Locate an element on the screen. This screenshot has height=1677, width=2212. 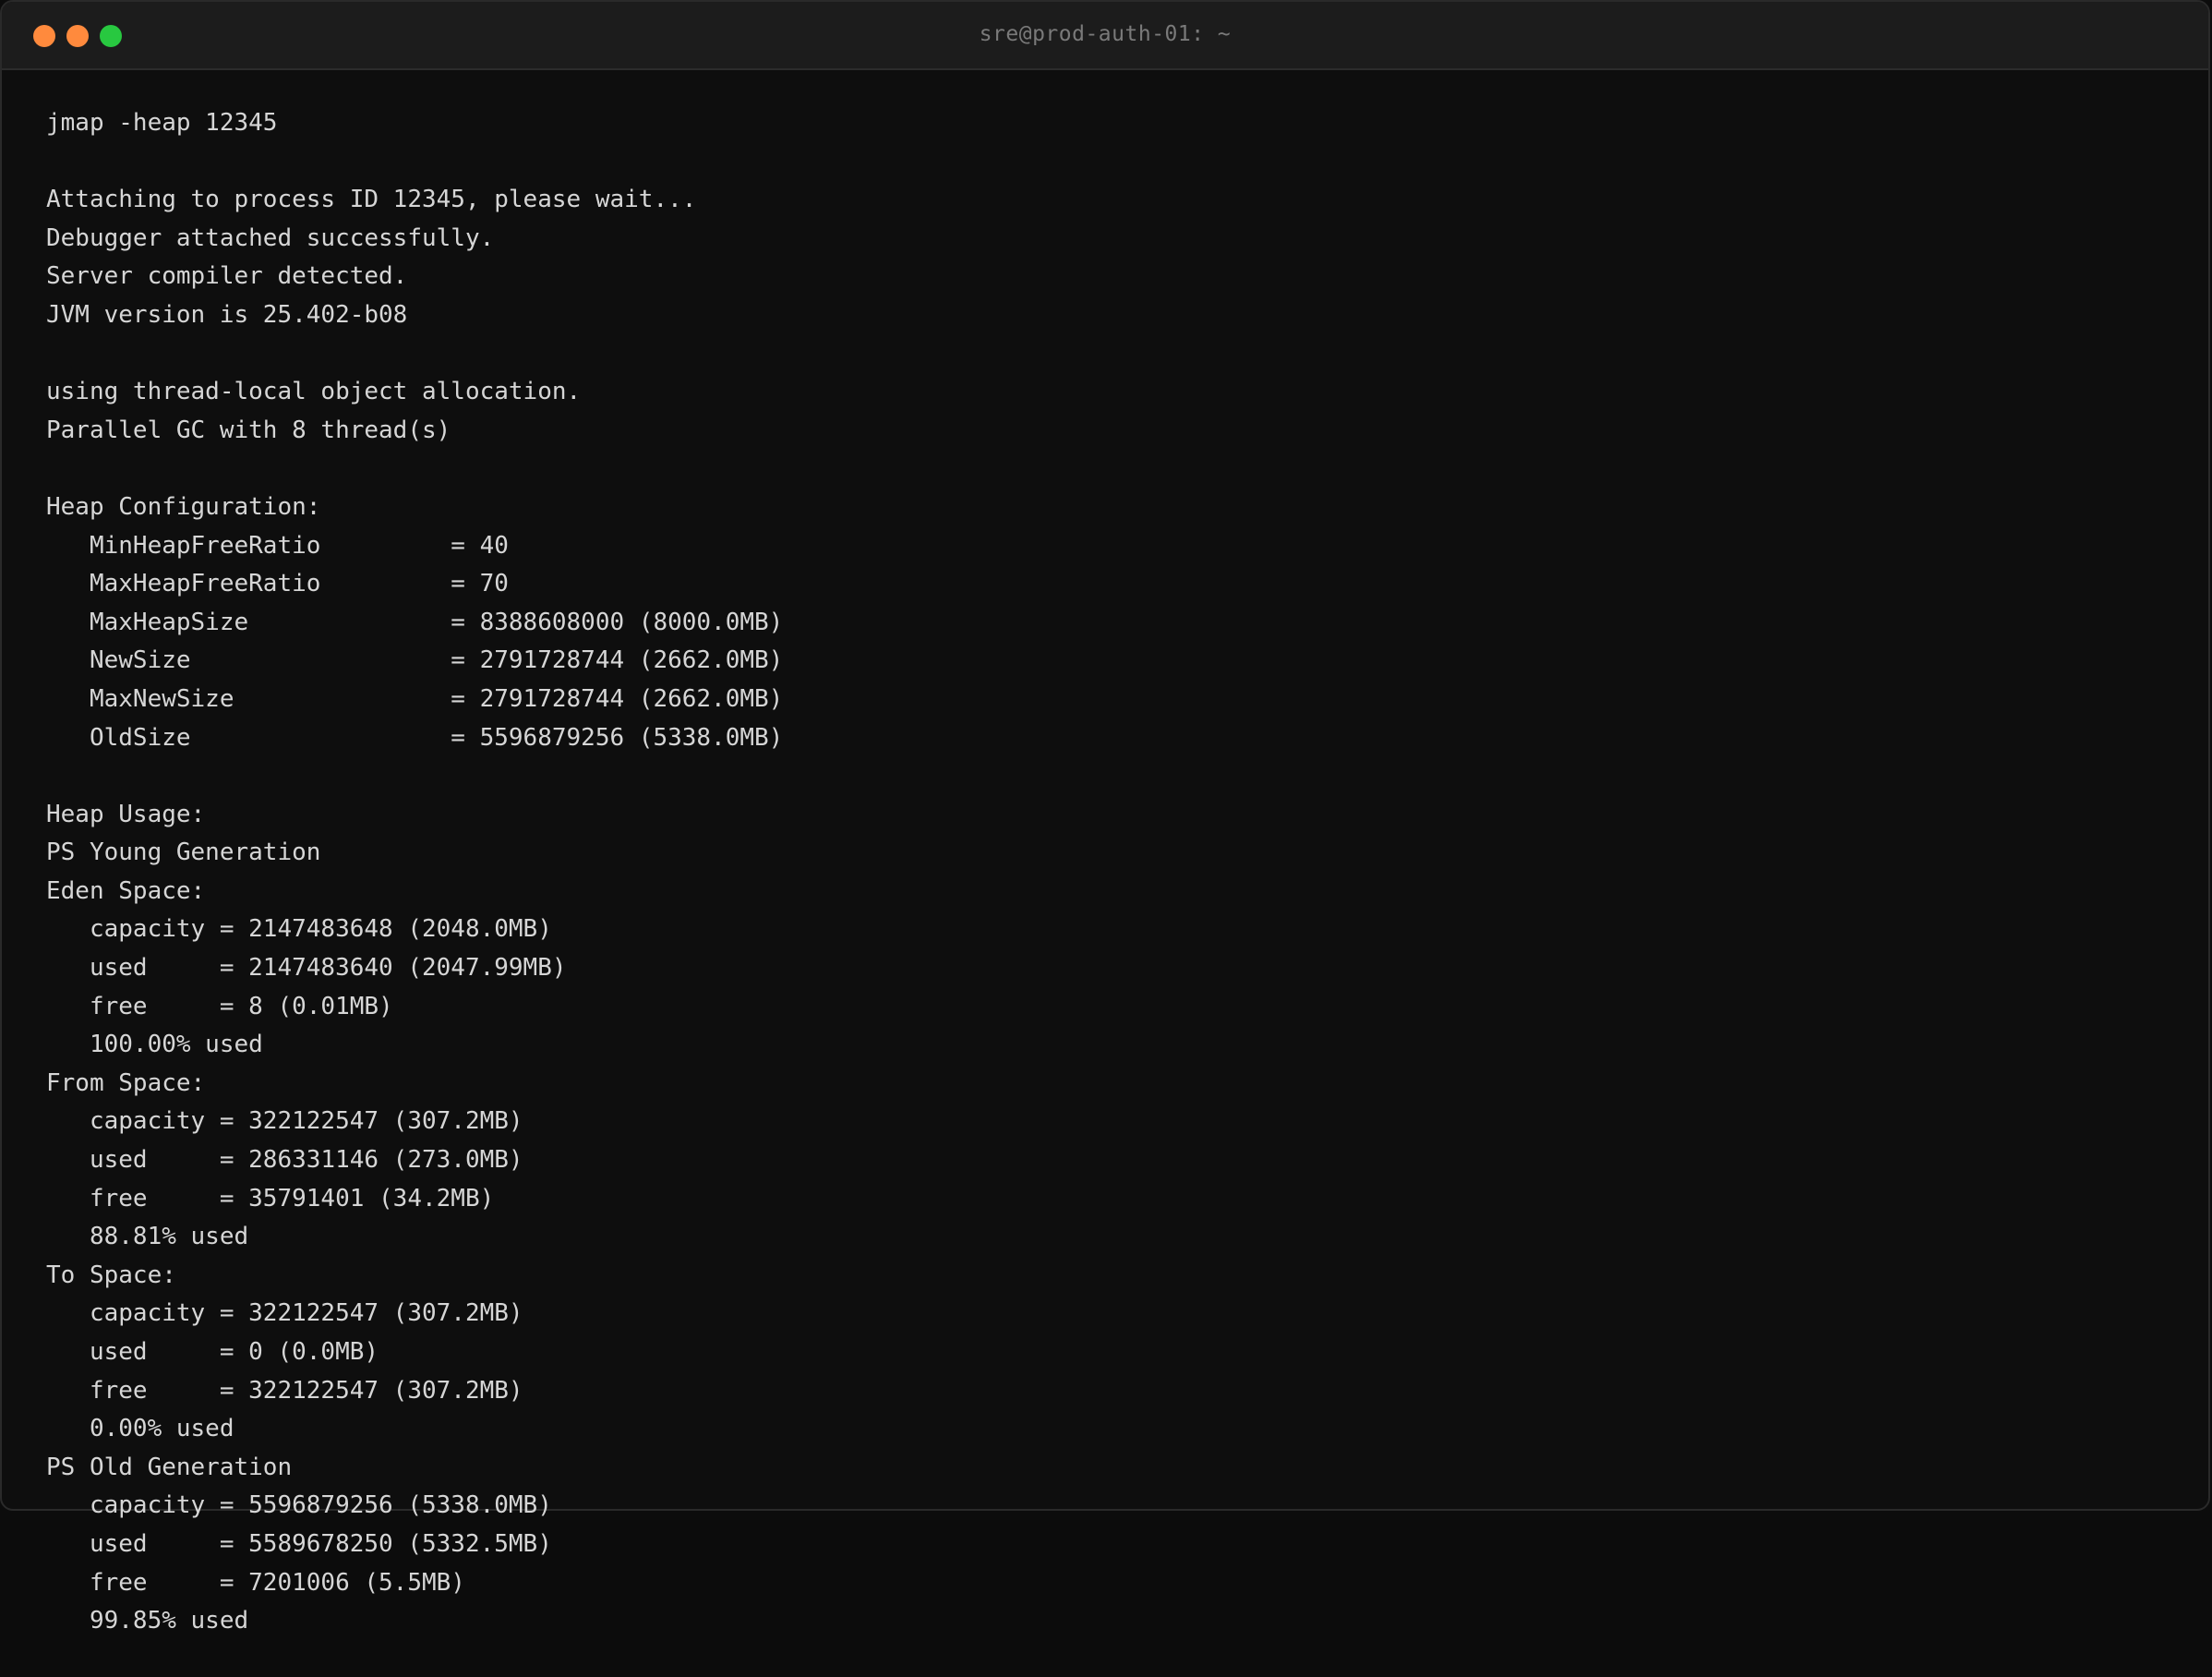
terminal-line: Eden Space: is located at coordinates (126, 891).